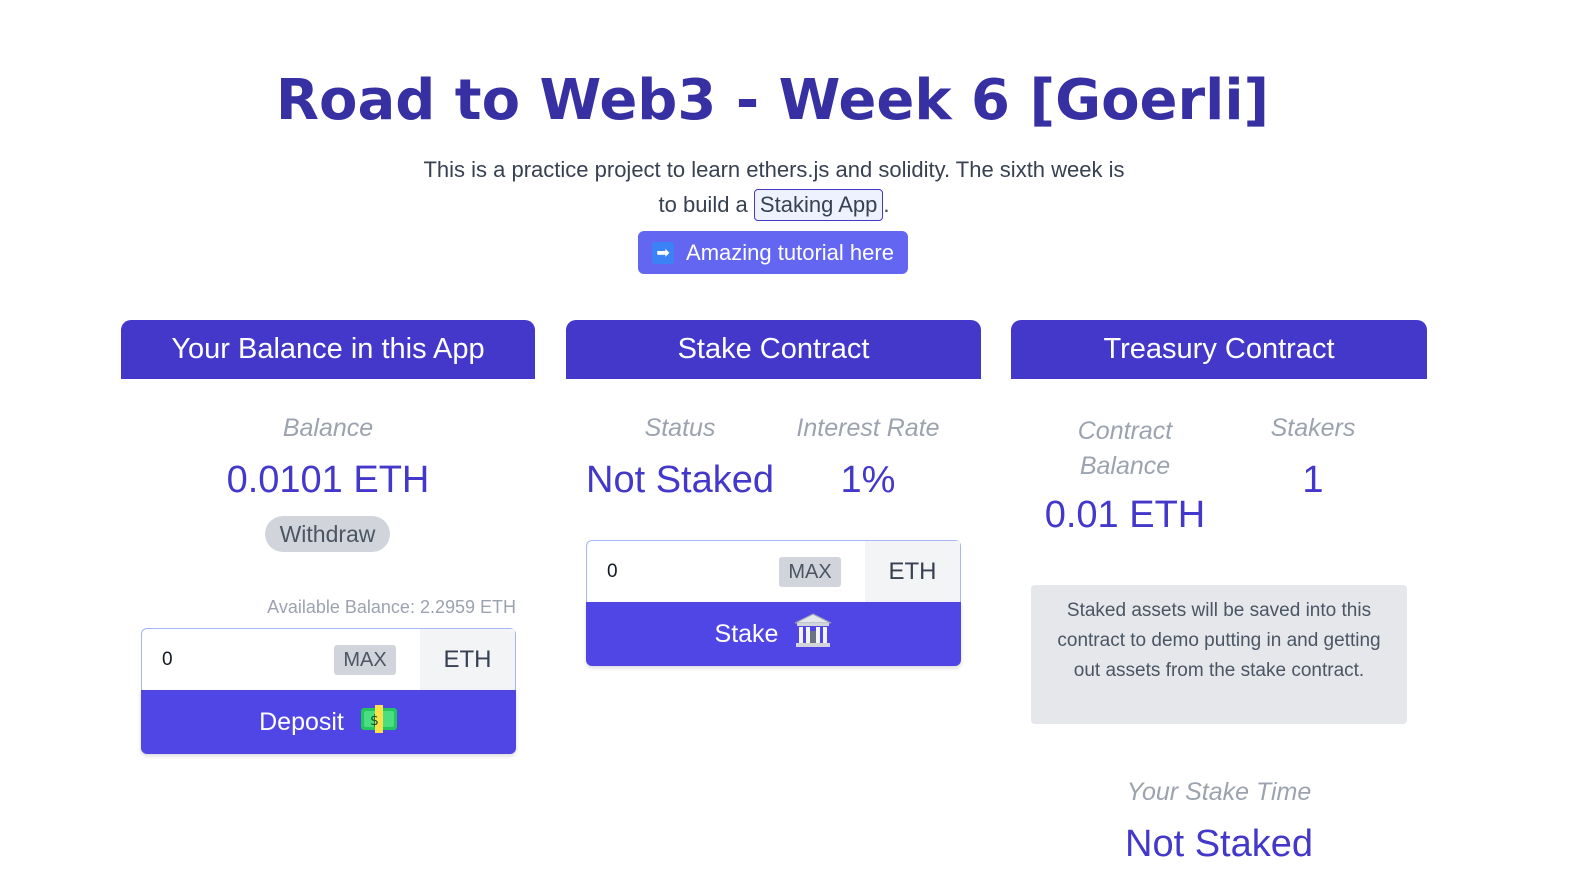 The image size is (1572, 884). What do you see at coordinates (868, 480) in the screenshot?
I see `interest-rate-value: 1%` at bounding box center [868, 480].